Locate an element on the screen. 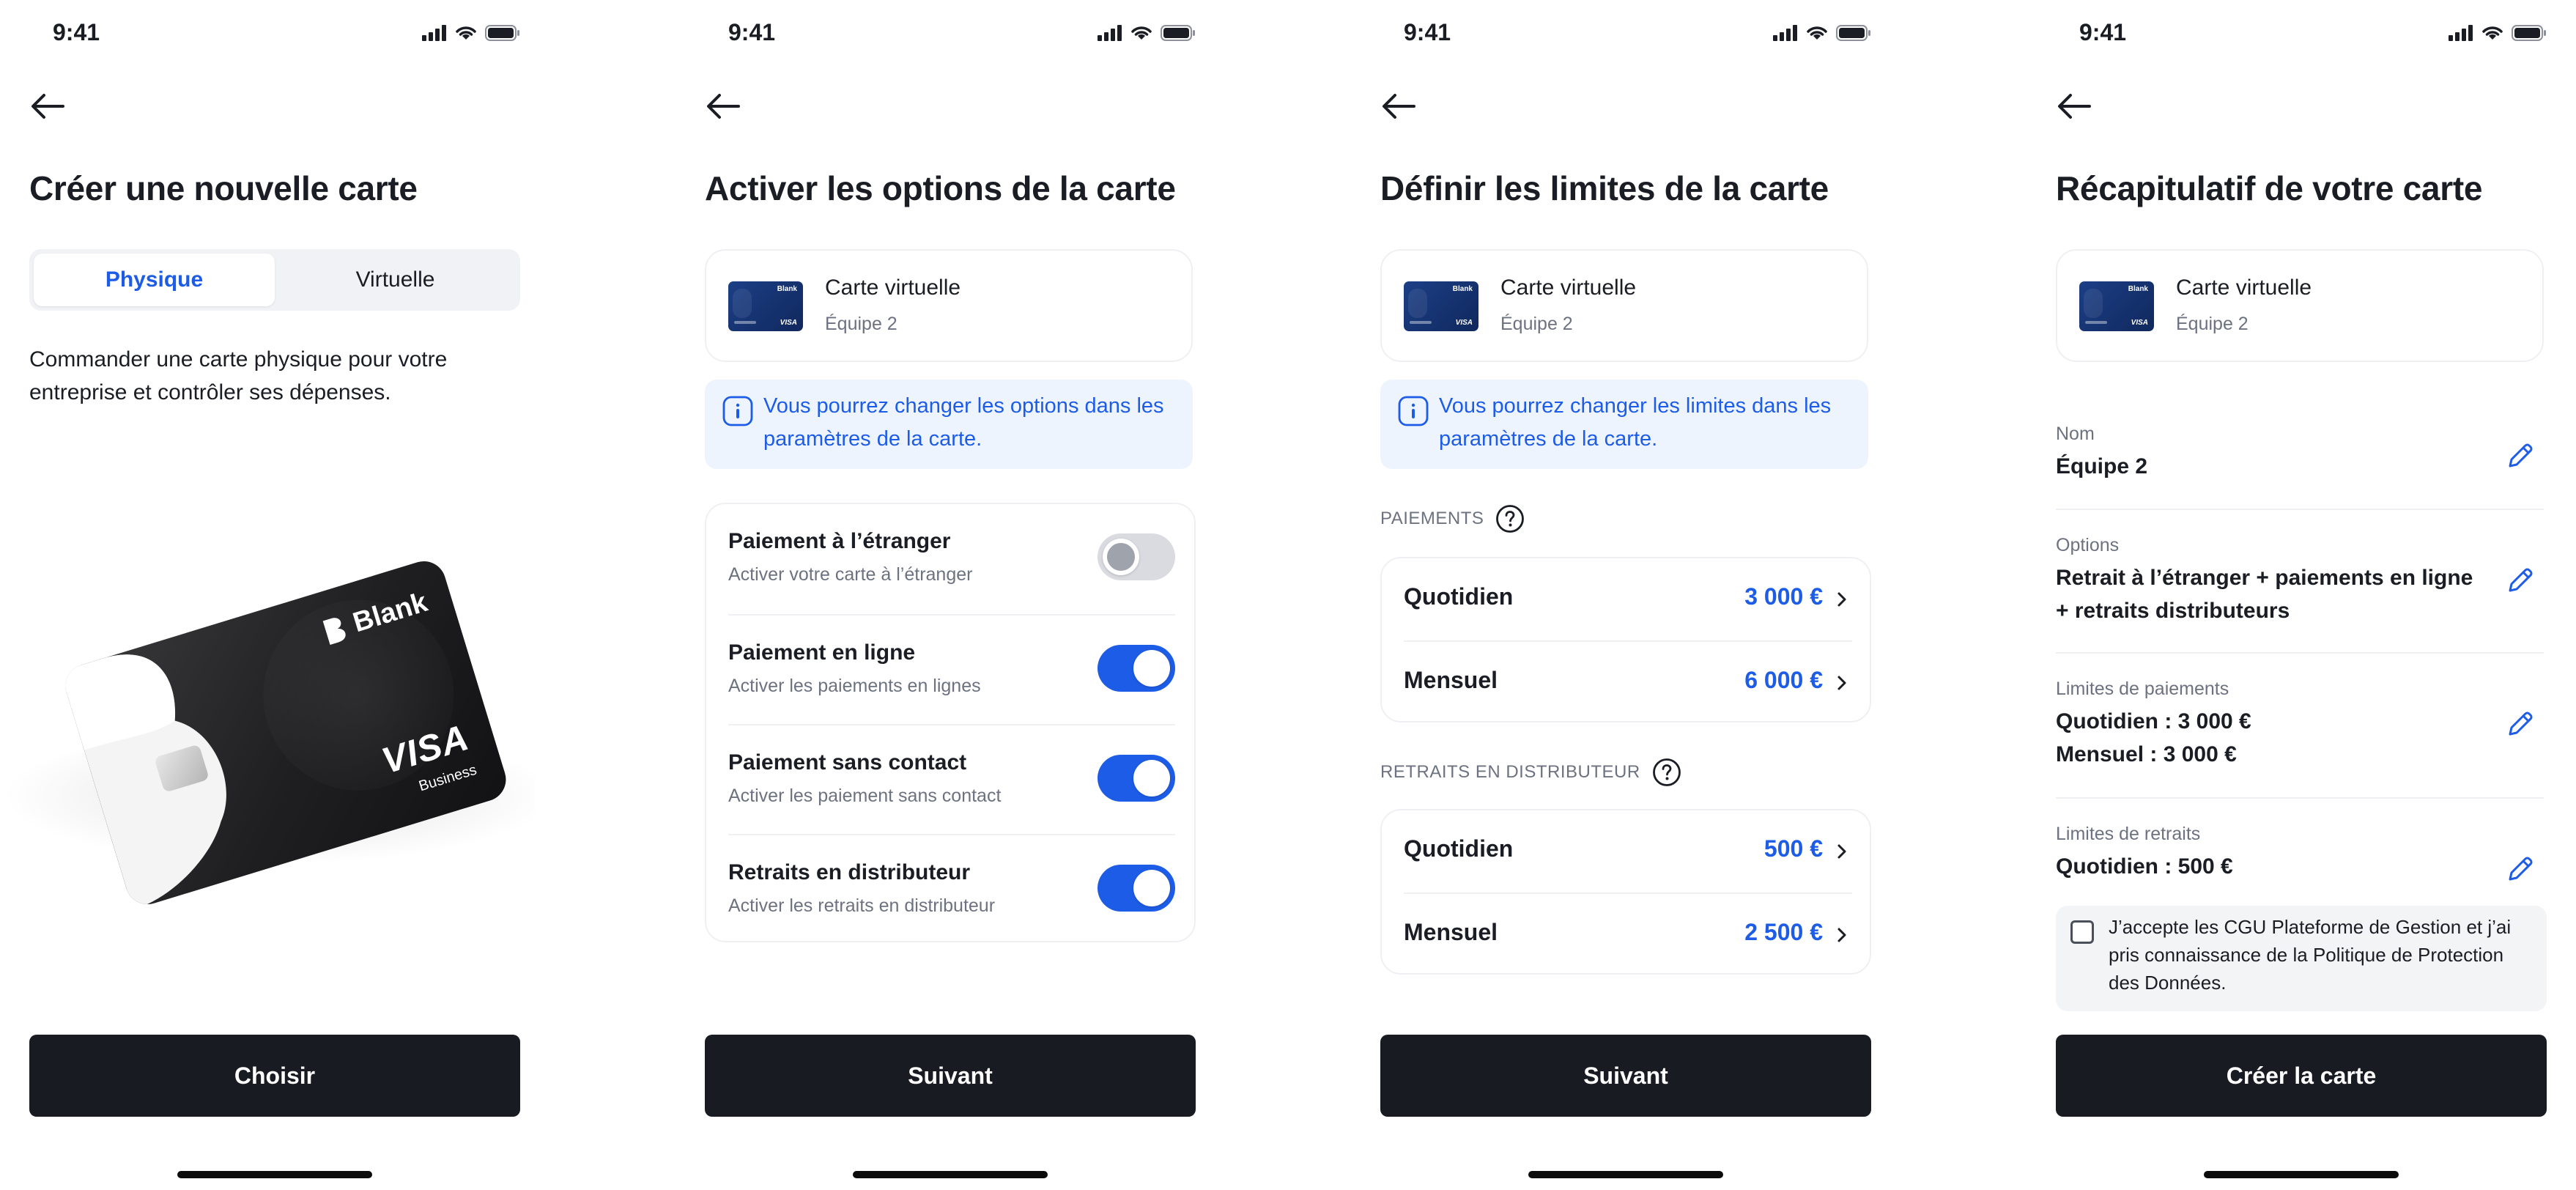 Image resolution: width=2576 pixels, height=1190 pixels. limit-row-withdrawal-monthly: Mensuel 2 500 € is located at coordinates (1628, 933).